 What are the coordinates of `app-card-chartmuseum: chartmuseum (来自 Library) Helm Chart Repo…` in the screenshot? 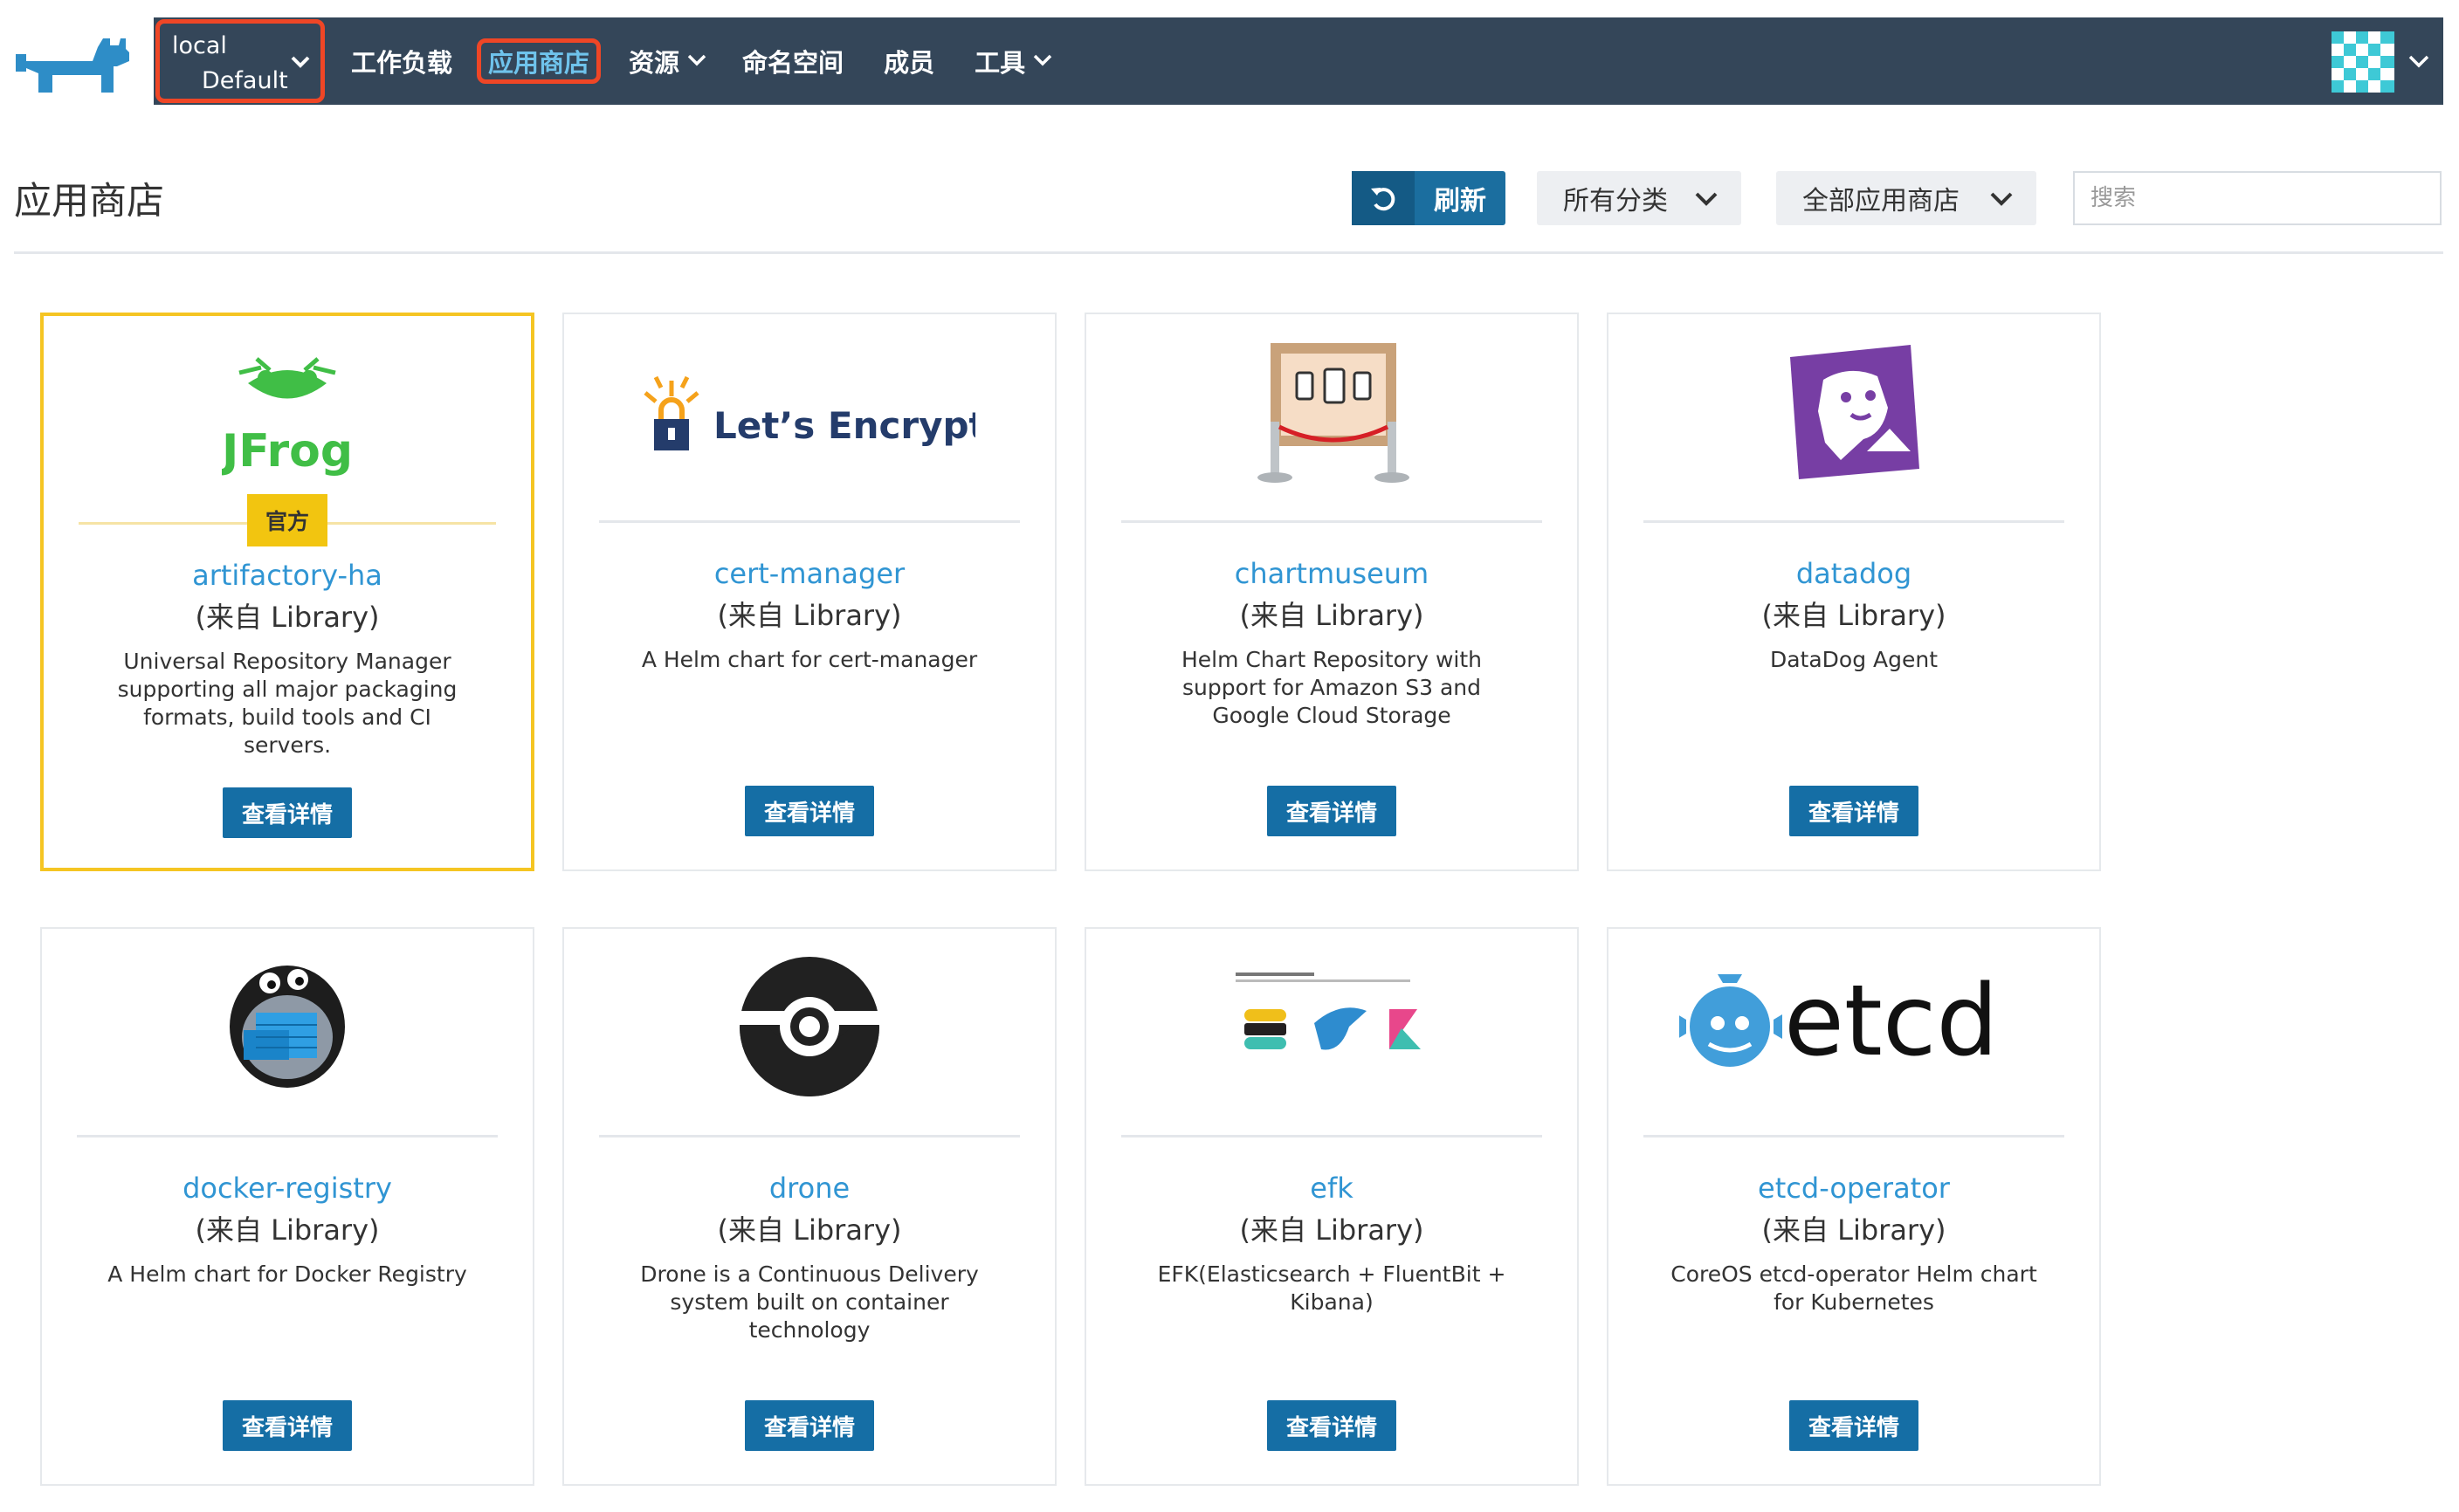 It's located at (1332, 592).